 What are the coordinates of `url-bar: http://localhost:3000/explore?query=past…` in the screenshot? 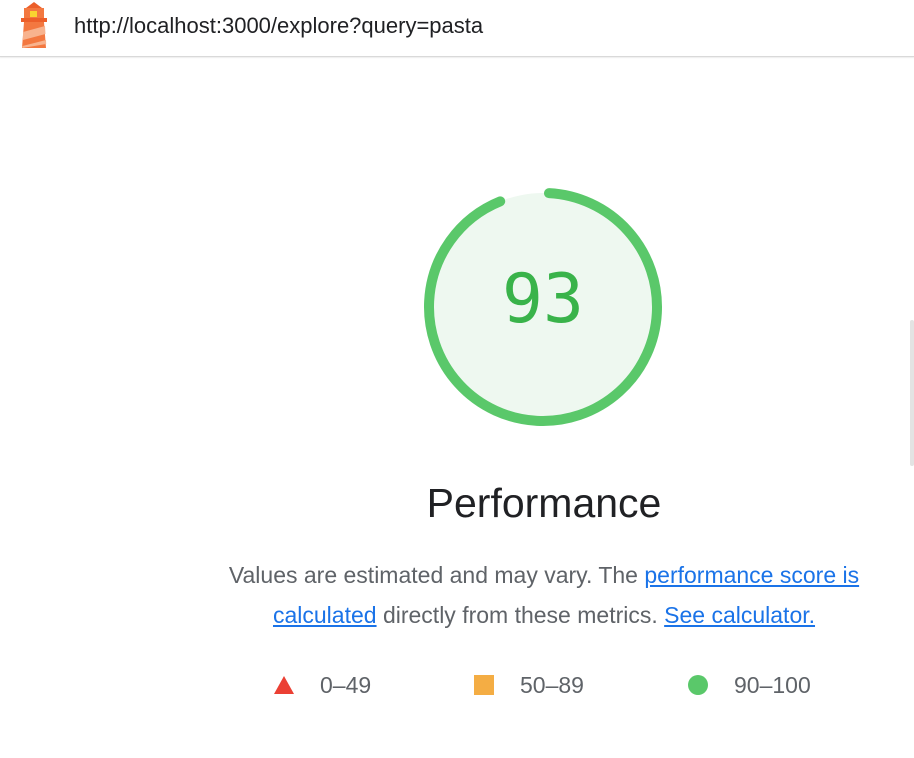 It's located at (457, 28).